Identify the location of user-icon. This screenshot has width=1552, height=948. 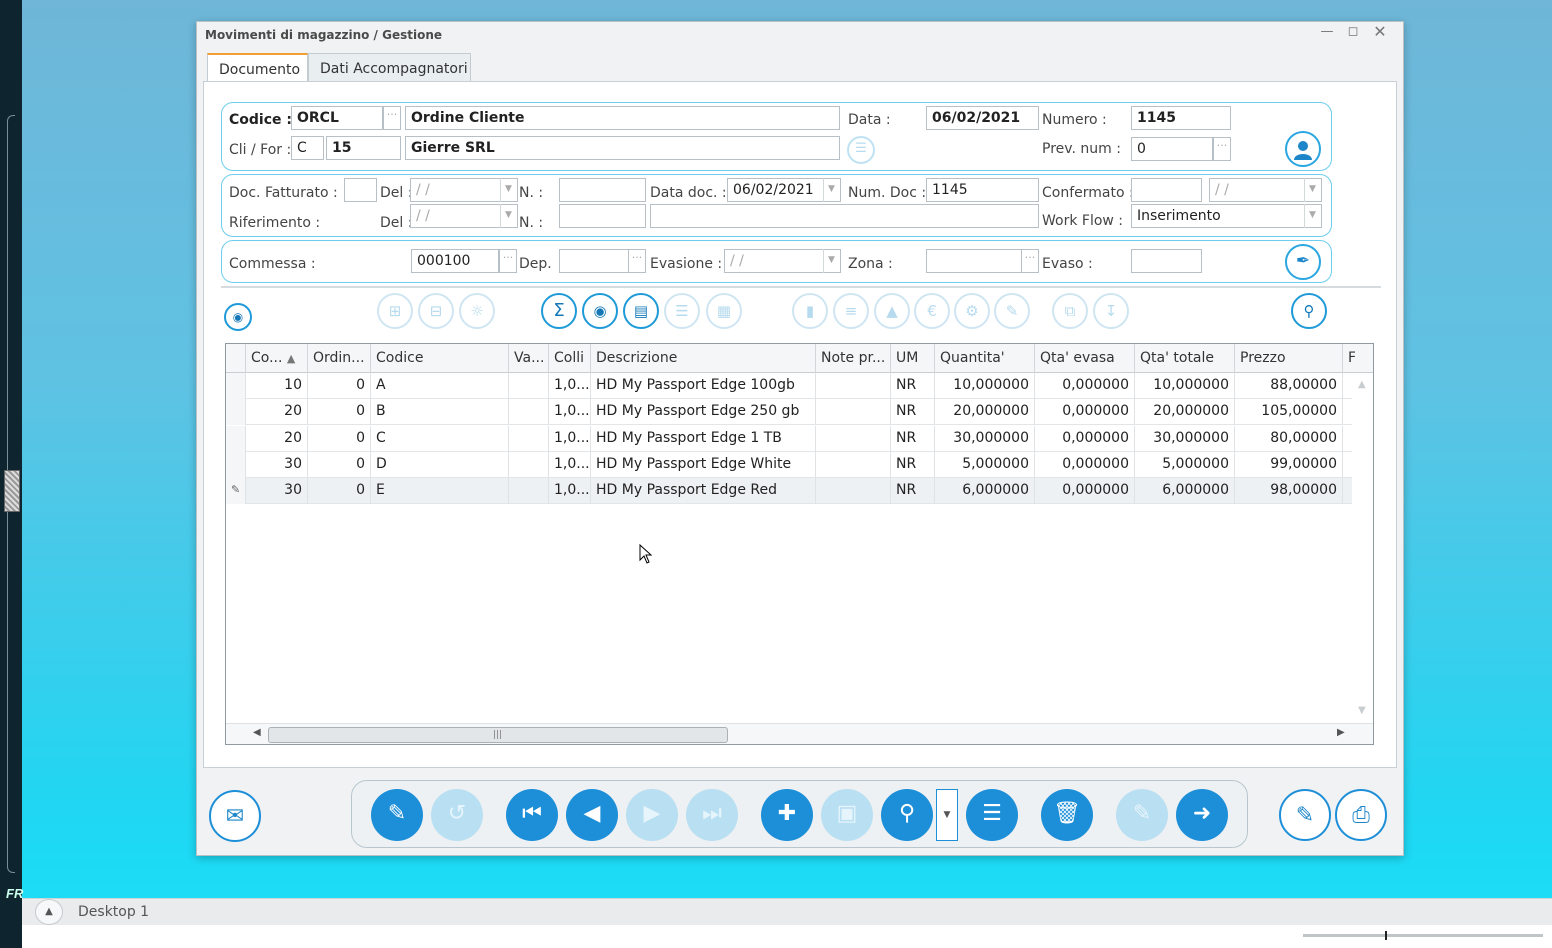
(1303, 149).